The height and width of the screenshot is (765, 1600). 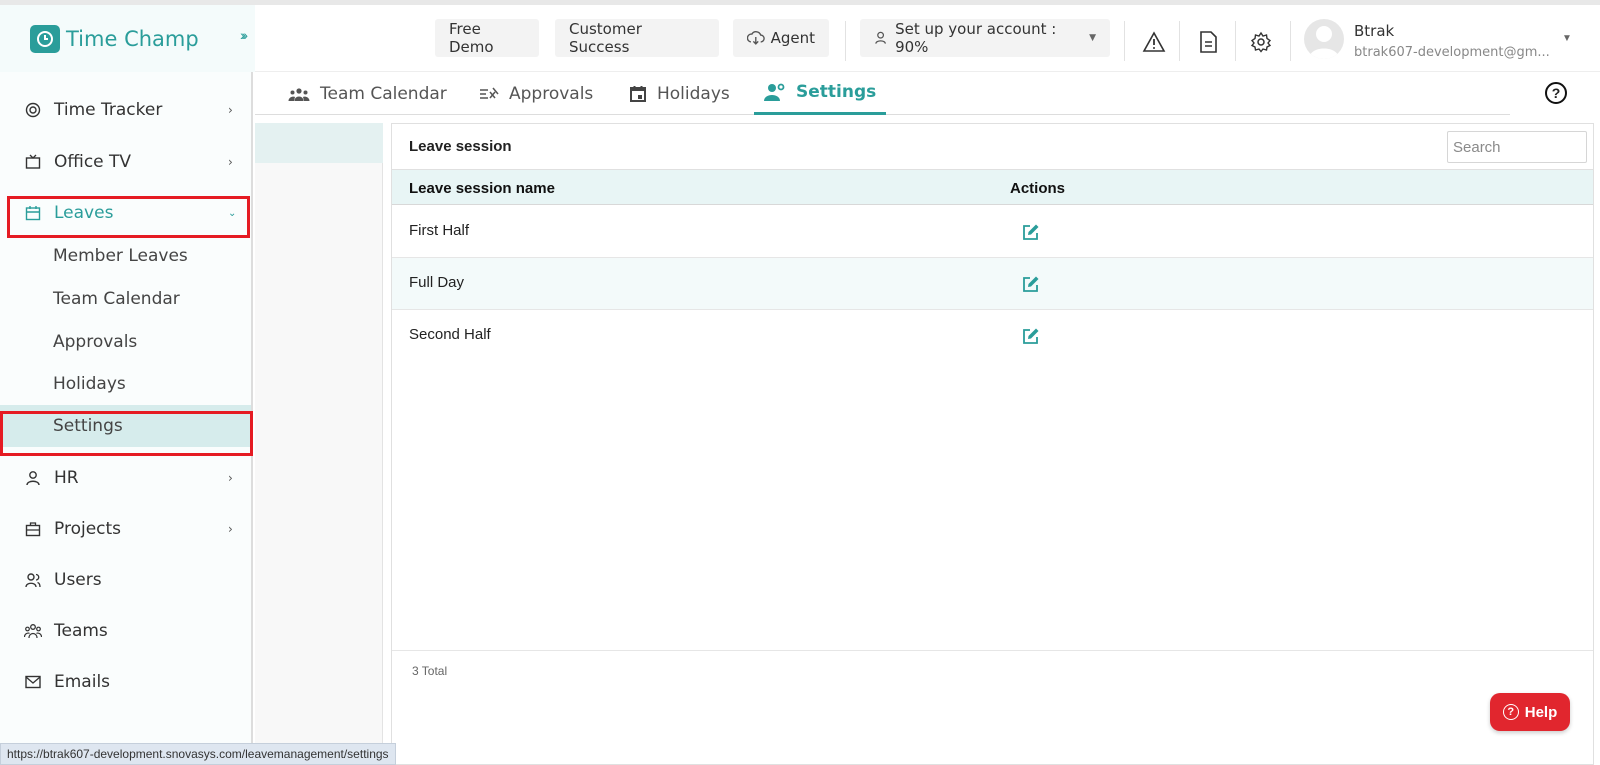 I want to click on tab-label: Settings, so click(x=836, y=92).